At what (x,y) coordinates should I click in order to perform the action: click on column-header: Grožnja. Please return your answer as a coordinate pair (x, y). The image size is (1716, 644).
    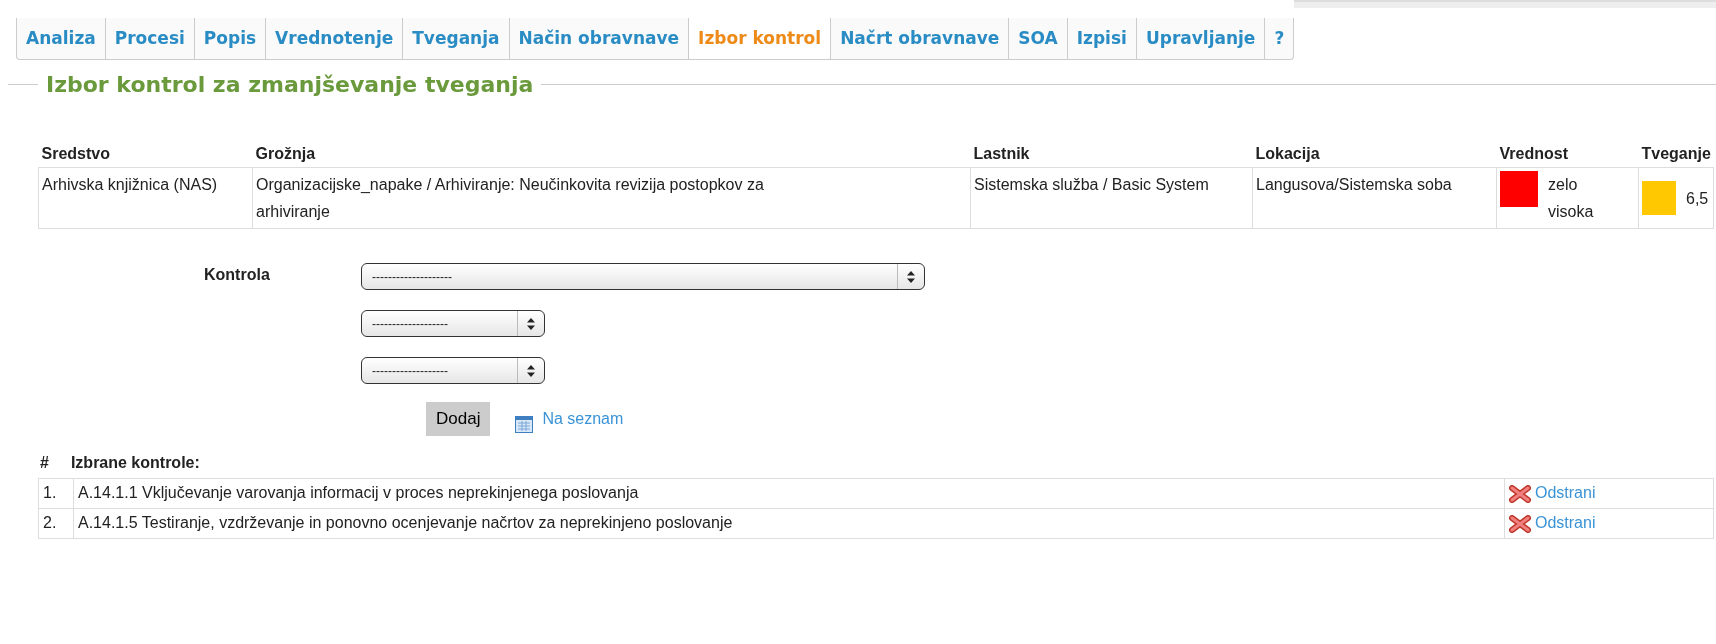
    Looking at the image, I should click on (285, 153).